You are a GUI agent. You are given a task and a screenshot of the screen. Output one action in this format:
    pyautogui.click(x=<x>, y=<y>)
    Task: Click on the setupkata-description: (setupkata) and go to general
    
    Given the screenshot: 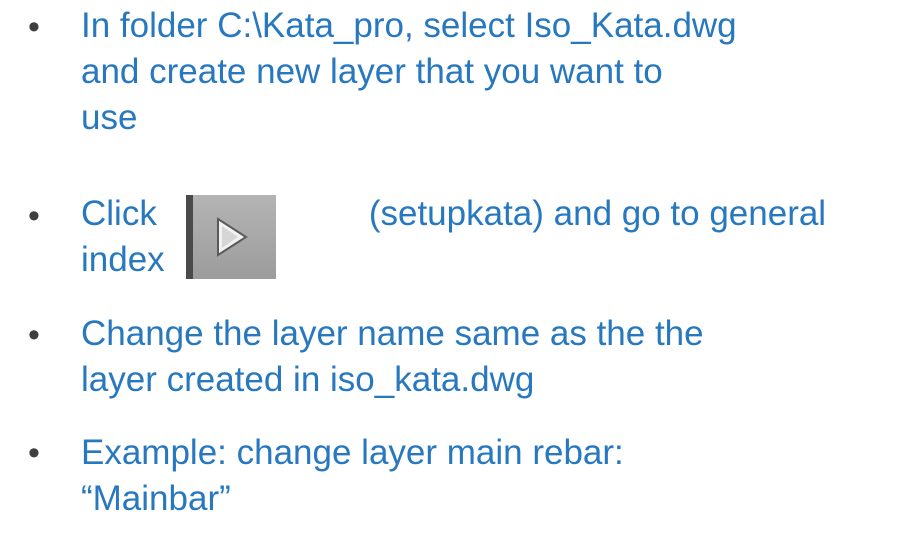 What is the action you would take?
    pyautogui.click(x=597, y=213)
    